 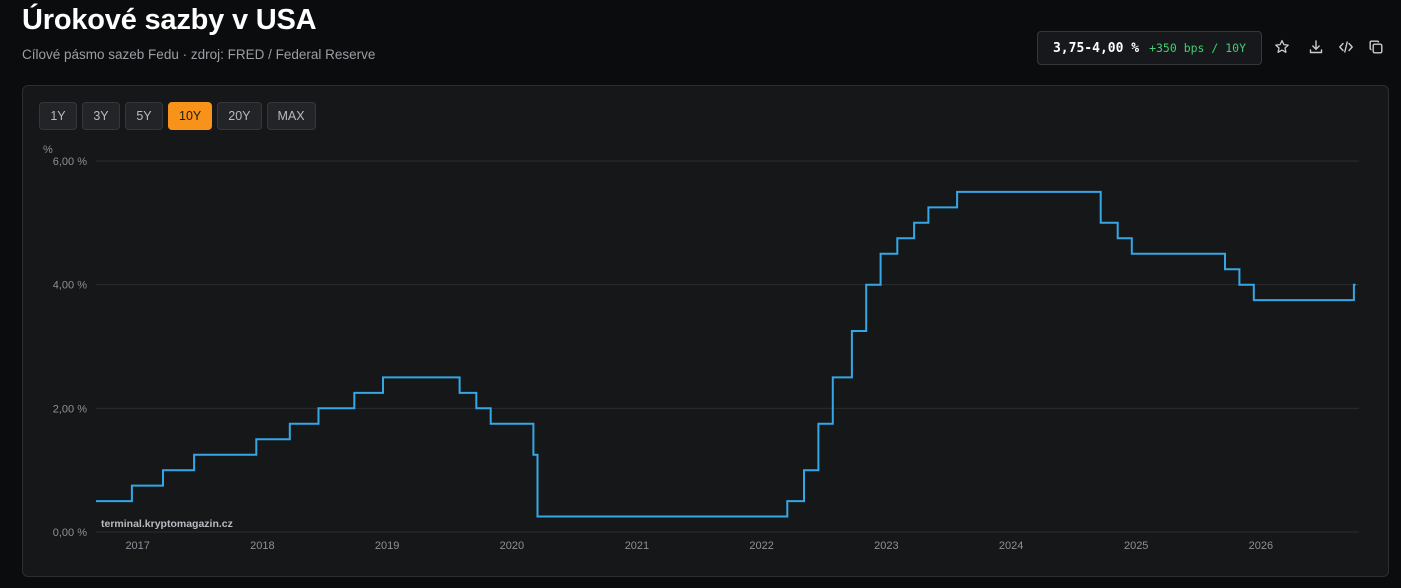 I want to click on y-axis-unit-label: %, so click(x=48, y=150).